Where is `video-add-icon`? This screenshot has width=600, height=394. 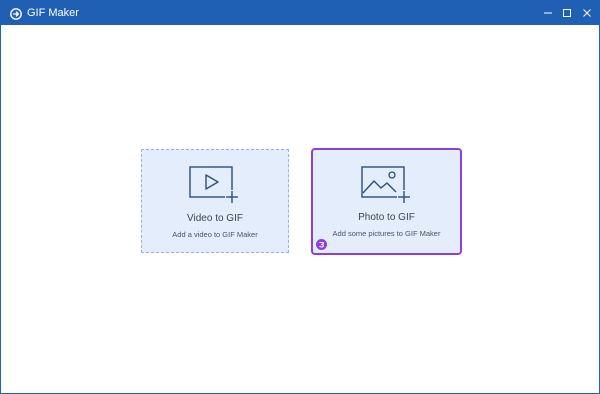 video-add-icon is located at coordinates (215, 188).